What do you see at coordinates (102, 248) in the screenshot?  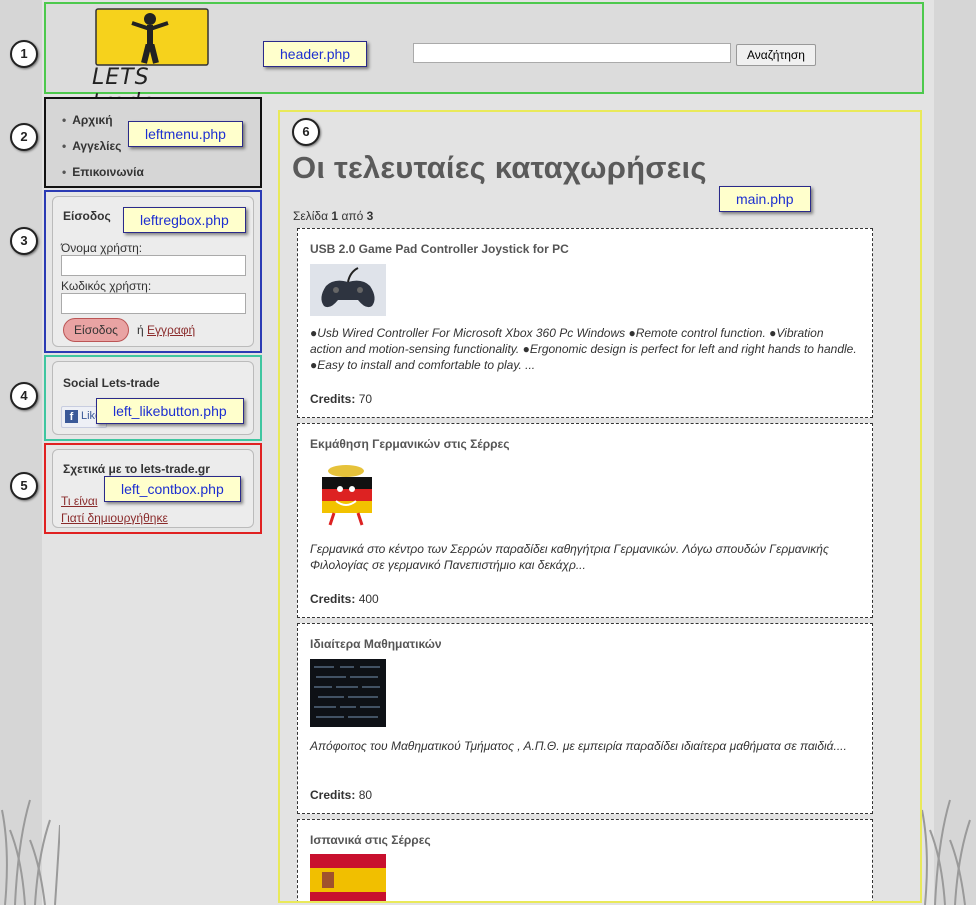 I see `username-label: Όνομα χρήστη:` at bounding box center [102, 248].